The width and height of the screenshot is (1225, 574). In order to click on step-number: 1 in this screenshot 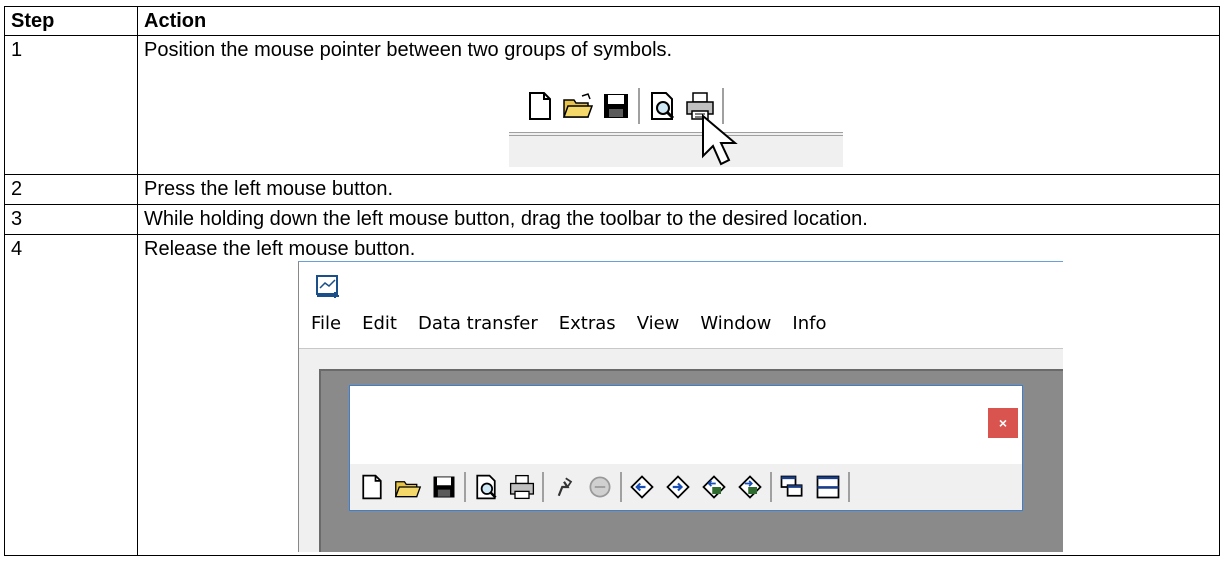, I will do `click(71, 105)`.